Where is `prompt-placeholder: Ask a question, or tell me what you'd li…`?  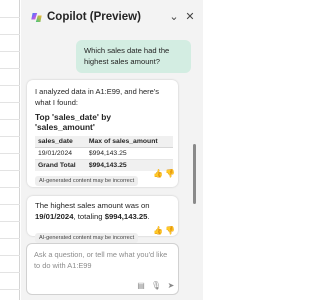 prompt-placeholder: Ask a question, or tell me what you'd li… is located at coordinates (101, 260).